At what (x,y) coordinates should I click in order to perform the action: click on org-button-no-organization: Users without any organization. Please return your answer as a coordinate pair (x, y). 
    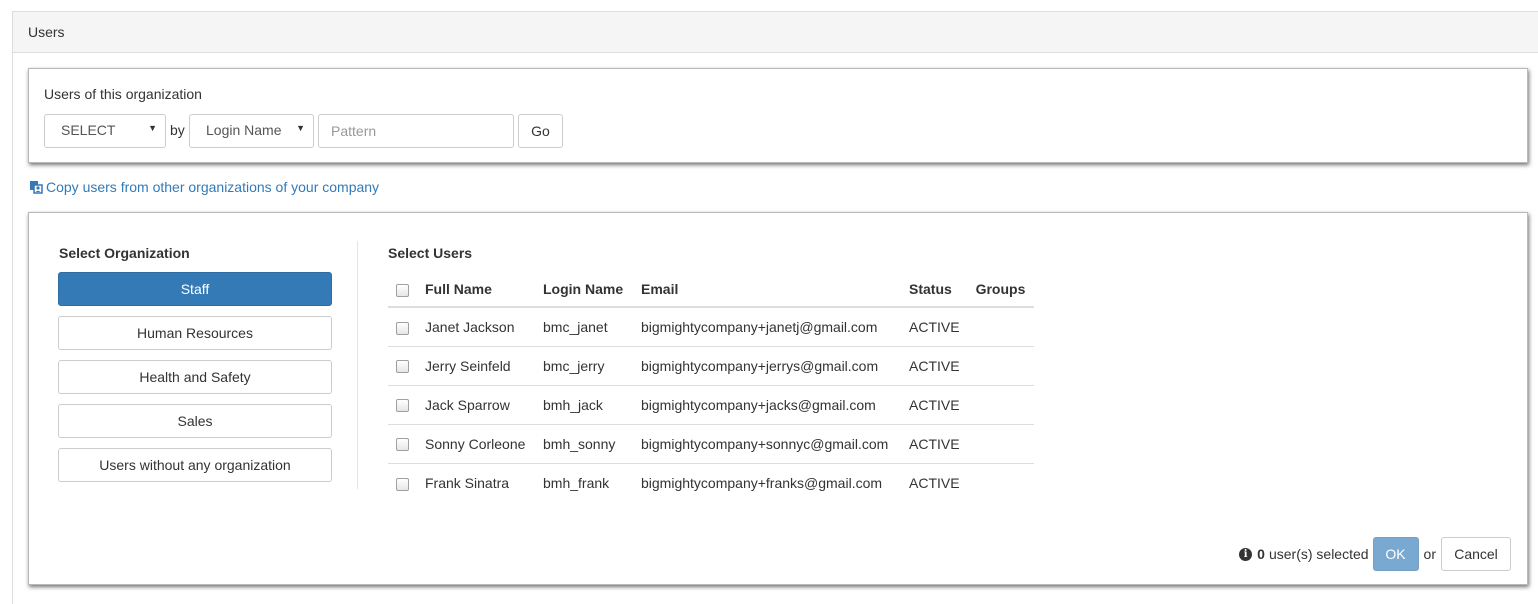
    Looking at the image, I should click on (195, 465).